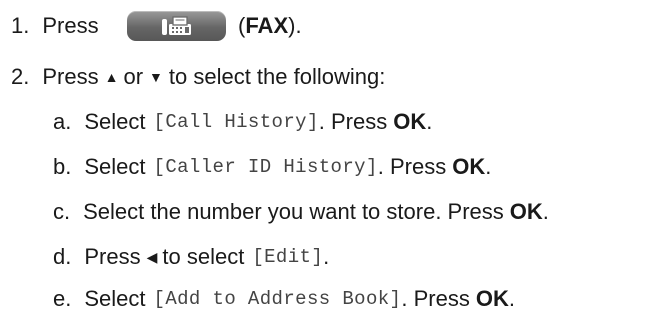  Describe the element at coordinates (70, 25) in the screenshot. I see `step-text: Press` at that location.